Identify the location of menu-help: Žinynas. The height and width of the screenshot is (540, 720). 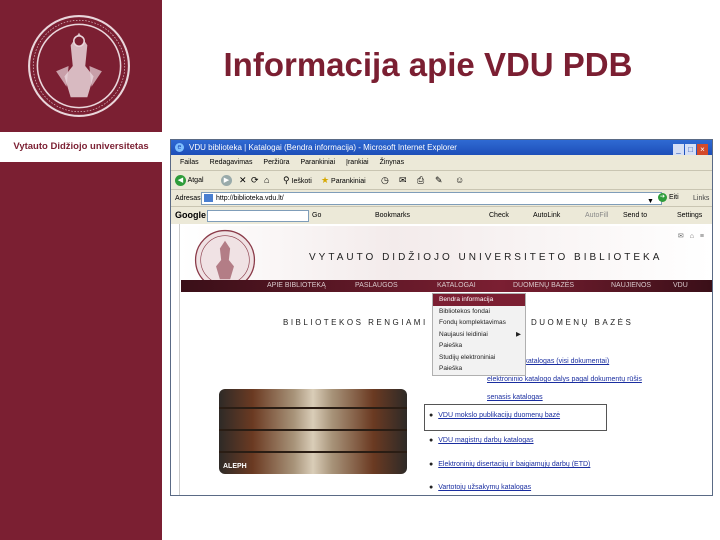
(392, 162).